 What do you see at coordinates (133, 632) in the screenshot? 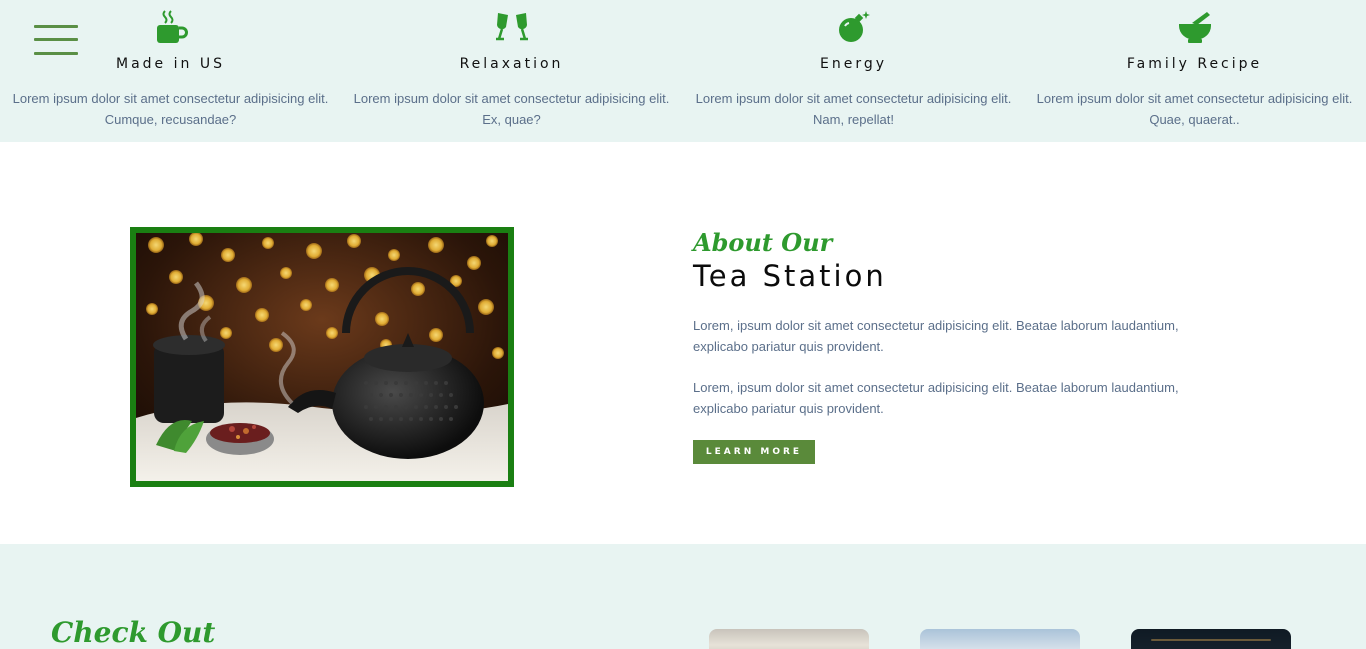
I see `checkout-title: Check Out` at bounding box center [133, 632].